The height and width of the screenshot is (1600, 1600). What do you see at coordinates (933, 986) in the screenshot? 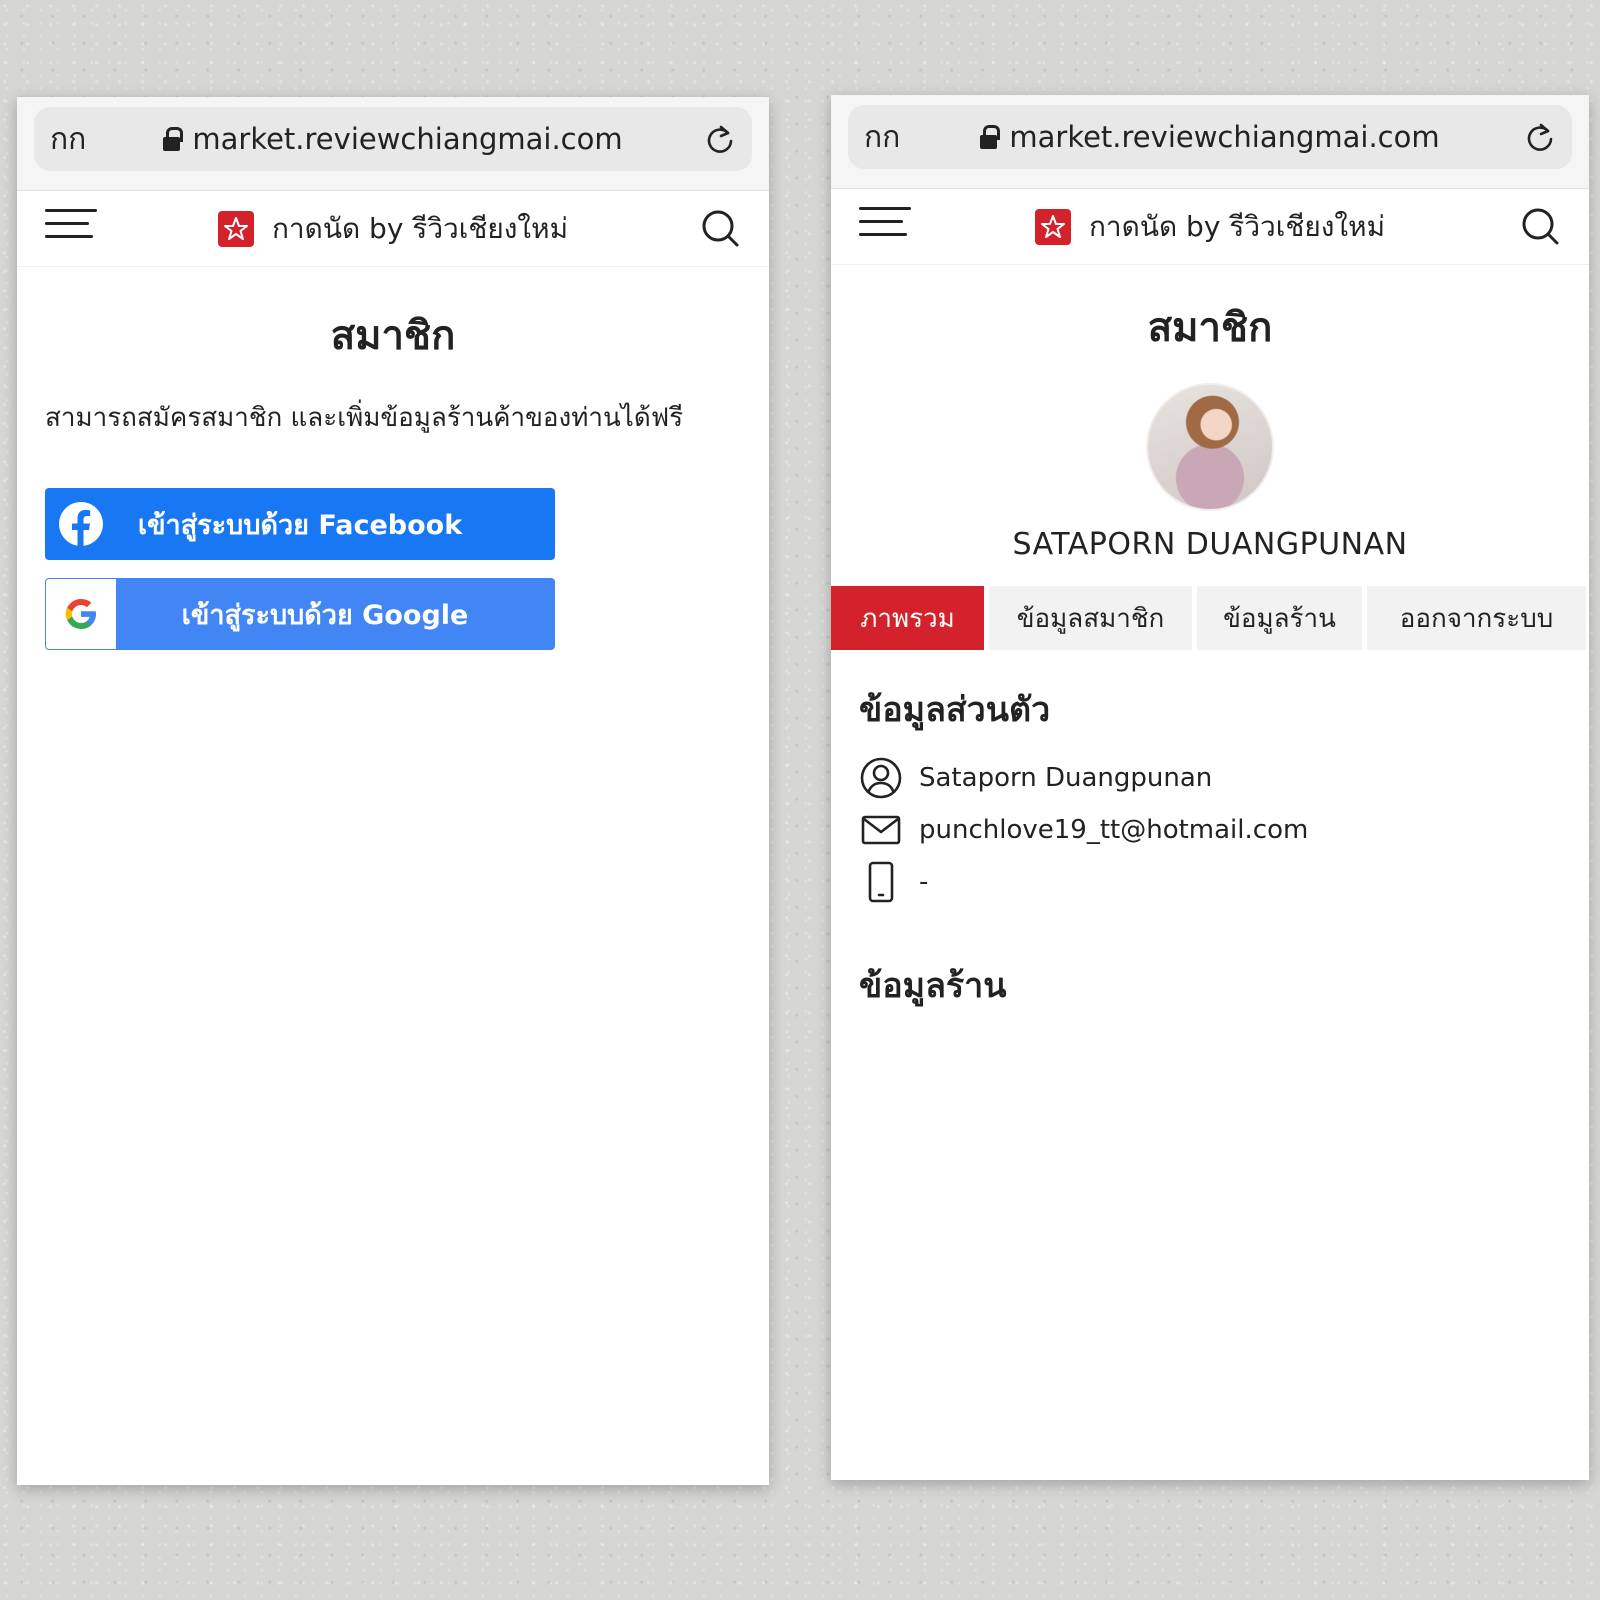
I see `shop-info-heading: ข้อมูลร้าน` at bounding box center [933, 986].